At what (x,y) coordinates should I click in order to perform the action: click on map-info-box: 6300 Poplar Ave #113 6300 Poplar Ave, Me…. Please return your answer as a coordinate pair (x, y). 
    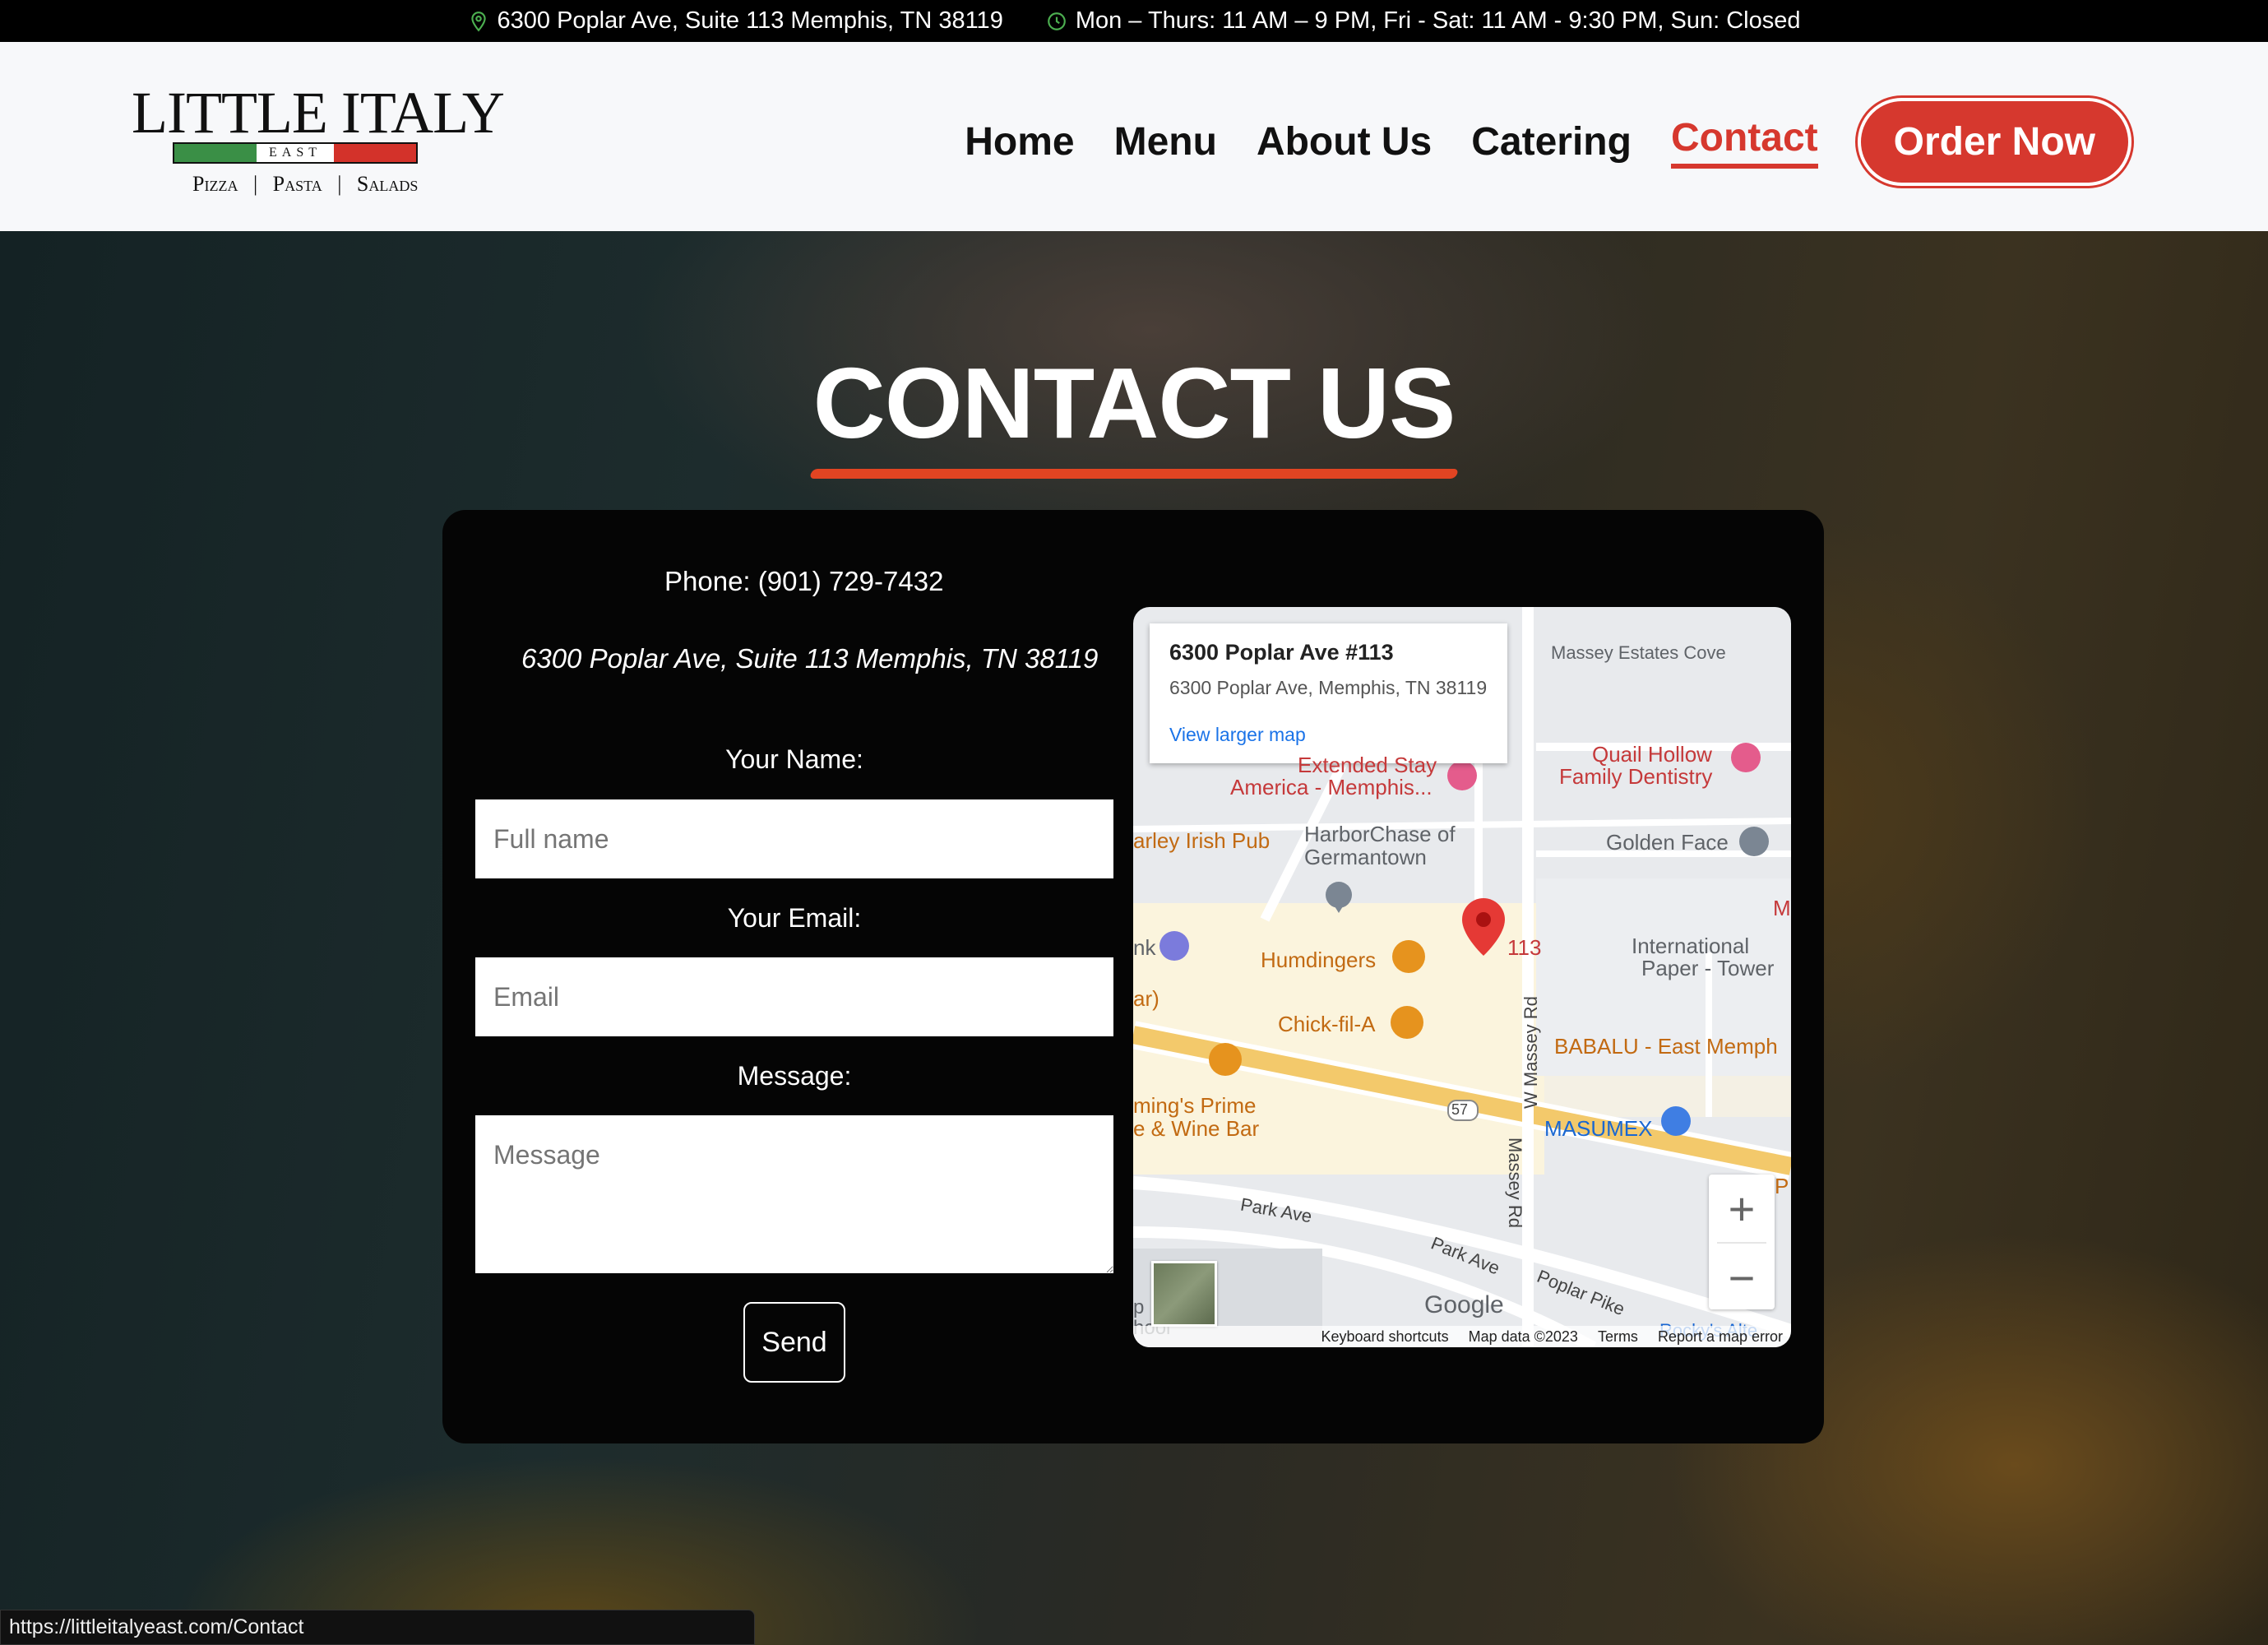
    Looking at the image, I should click on (1328, 693).